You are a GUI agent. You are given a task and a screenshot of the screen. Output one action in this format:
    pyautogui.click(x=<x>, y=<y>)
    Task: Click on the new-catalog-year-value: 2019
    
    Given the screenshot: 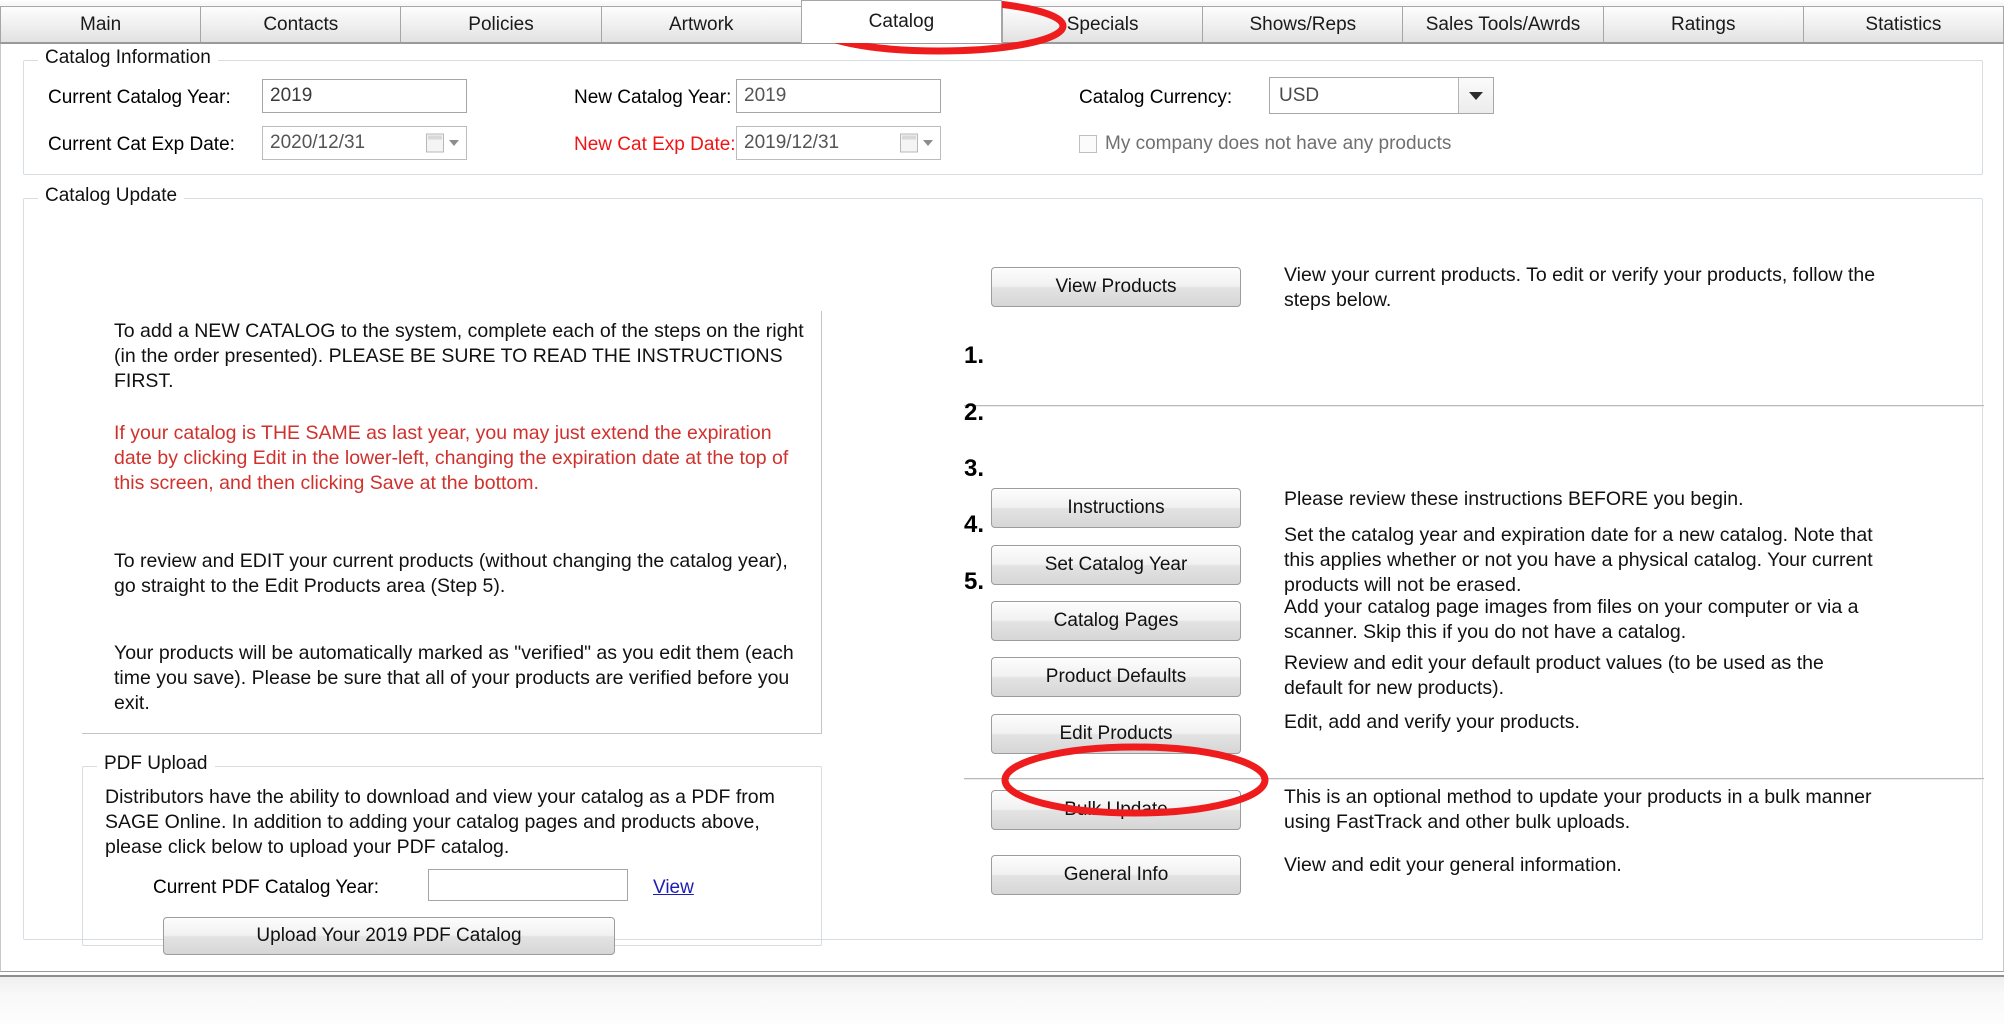 What is the action you would take?
    pyautogui.click(x=765, y=95)
    